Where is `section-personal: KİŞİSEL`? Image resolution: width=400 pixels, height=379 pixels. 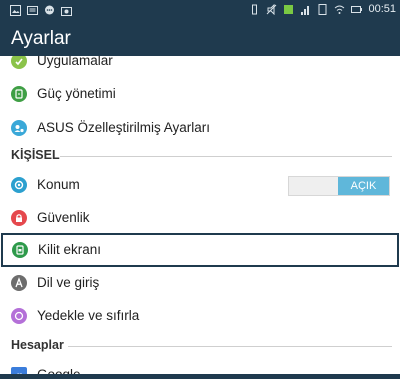
section-personal: KİŞİSEL is located at coordinates (200, 155).